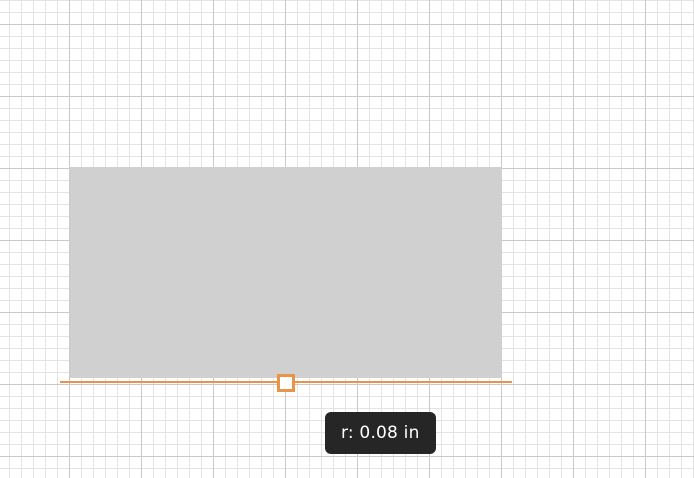 The width and height of the screenshot is (694, 478). Describe the element at coordinates (286, 383) in the screenshot. I see `resize-handle-icon` at that location.